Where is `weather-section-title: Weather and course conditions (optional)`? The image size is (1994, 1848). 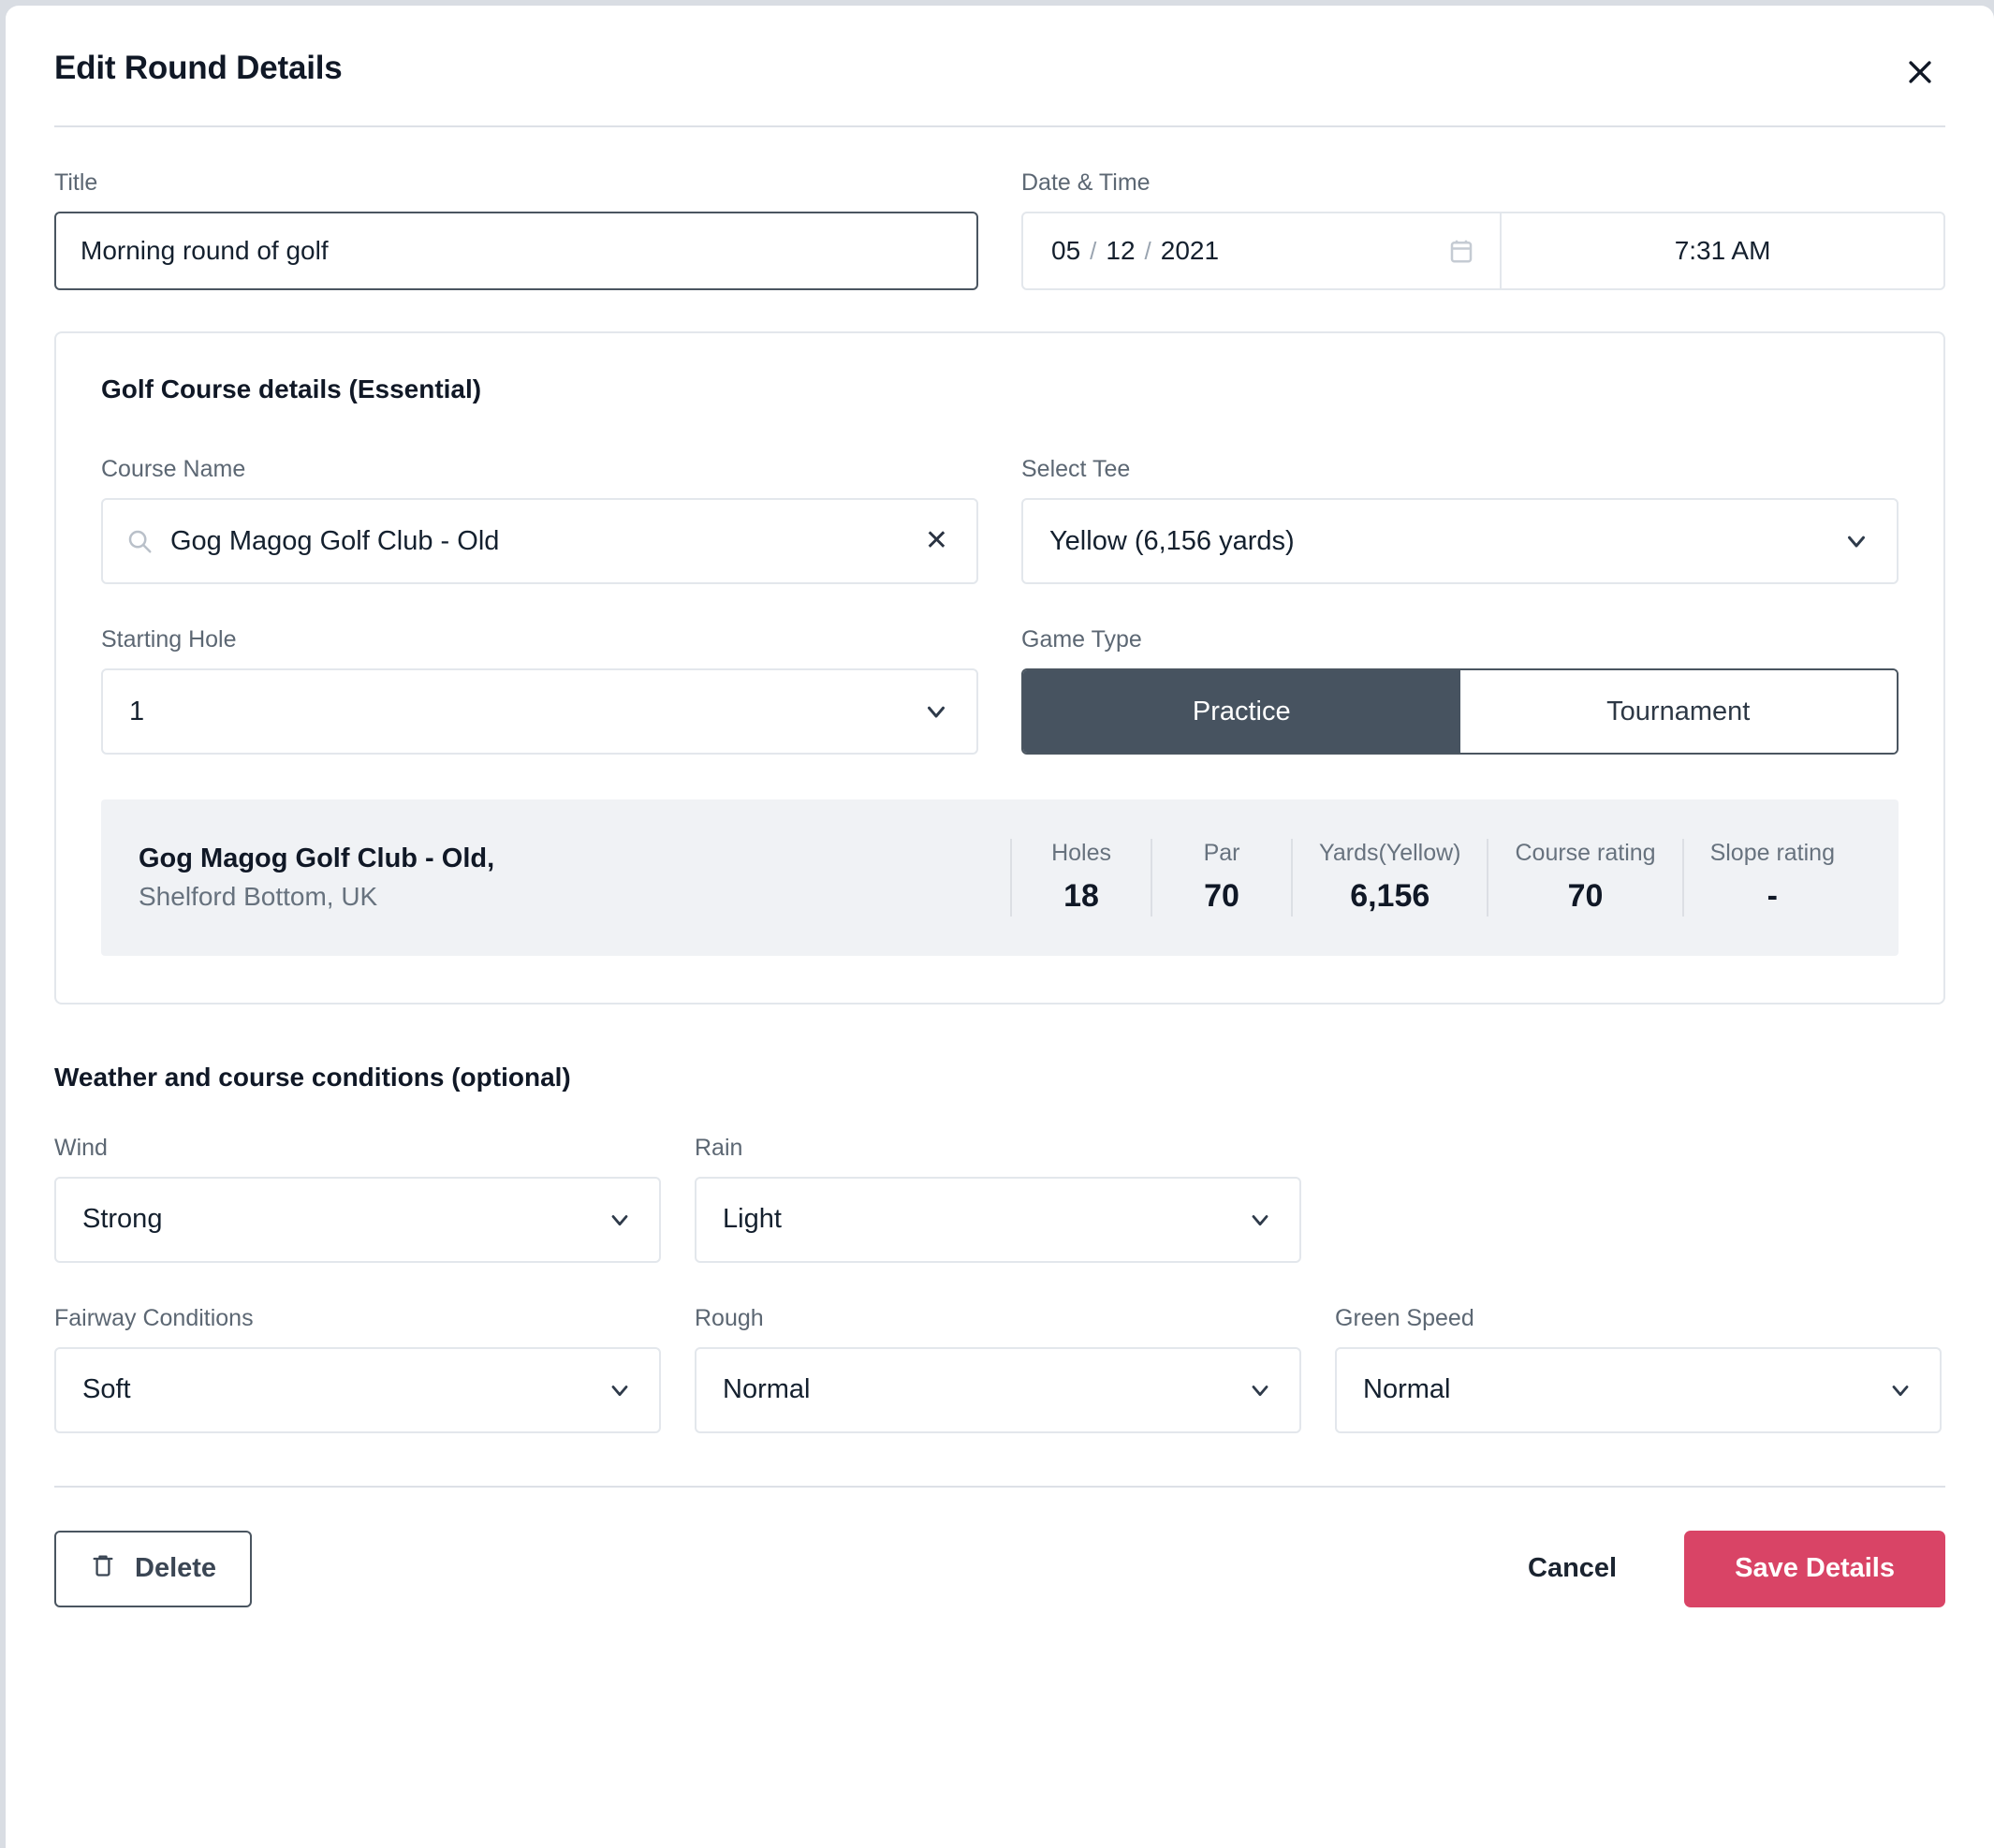
weather-section-title: Weather and course conditions (optional) is located at coordinates (312, 1077).